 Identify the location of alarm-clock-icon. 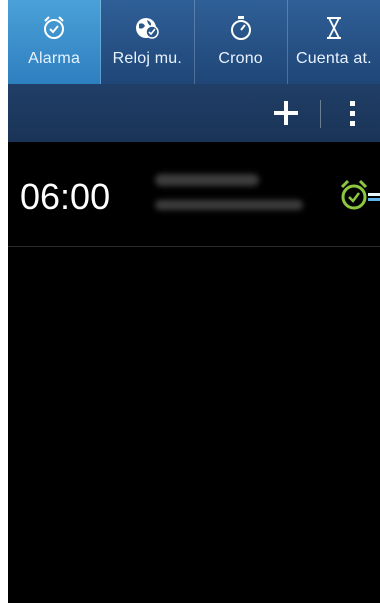
(54, 28).